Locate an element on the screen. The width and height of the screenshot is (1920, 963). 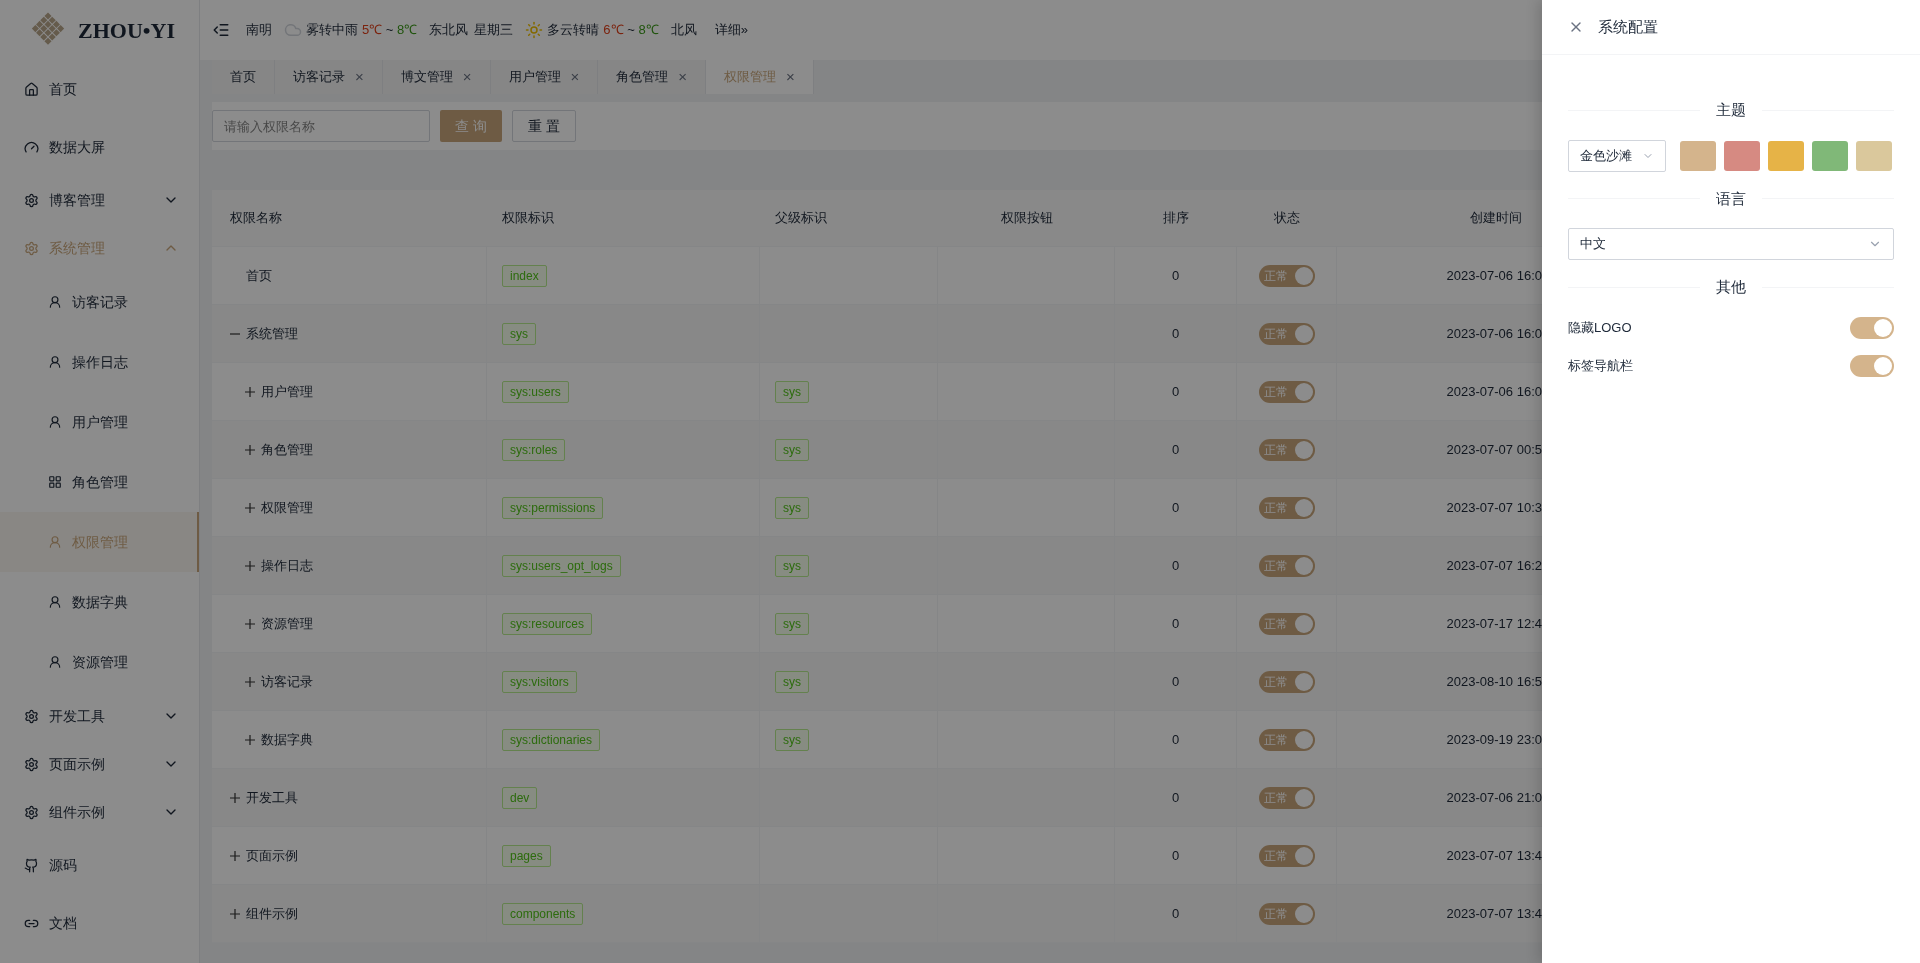
sidebar-subitem: 操作日志 is located at coordinates (99, 362).